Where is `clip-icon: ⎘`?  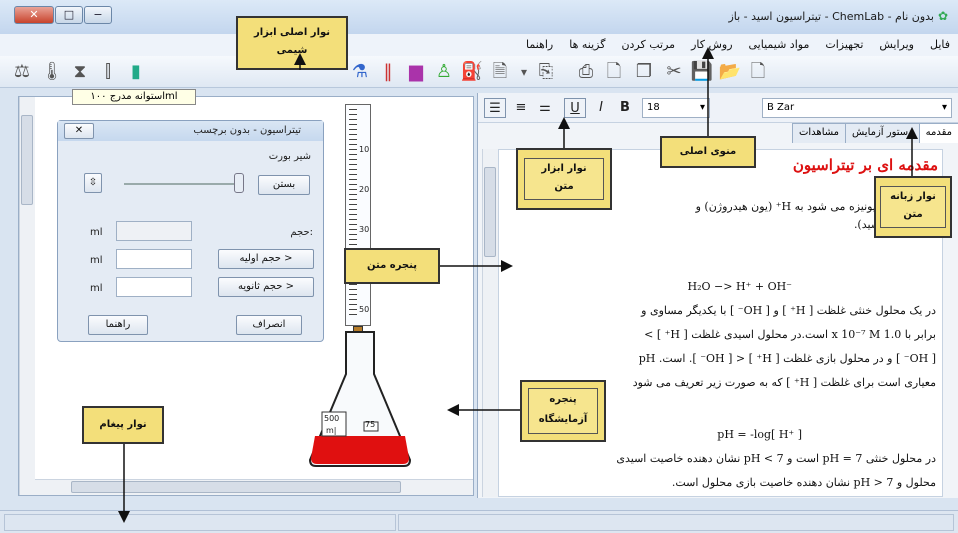
clip-icon: ⎘ is located at coordinates (546, 72).